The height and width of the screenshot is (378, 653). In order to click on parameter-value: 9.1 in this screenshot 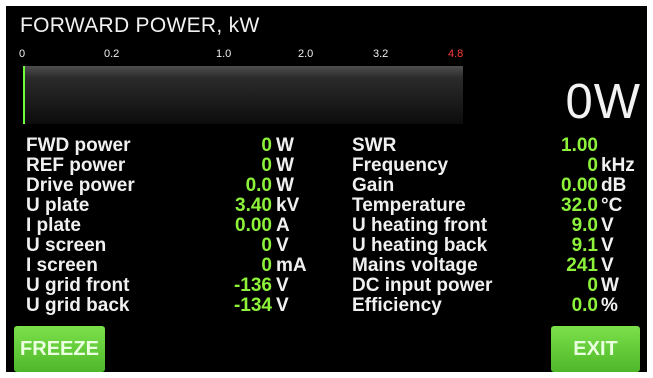, I will do `click(584, 245)`.